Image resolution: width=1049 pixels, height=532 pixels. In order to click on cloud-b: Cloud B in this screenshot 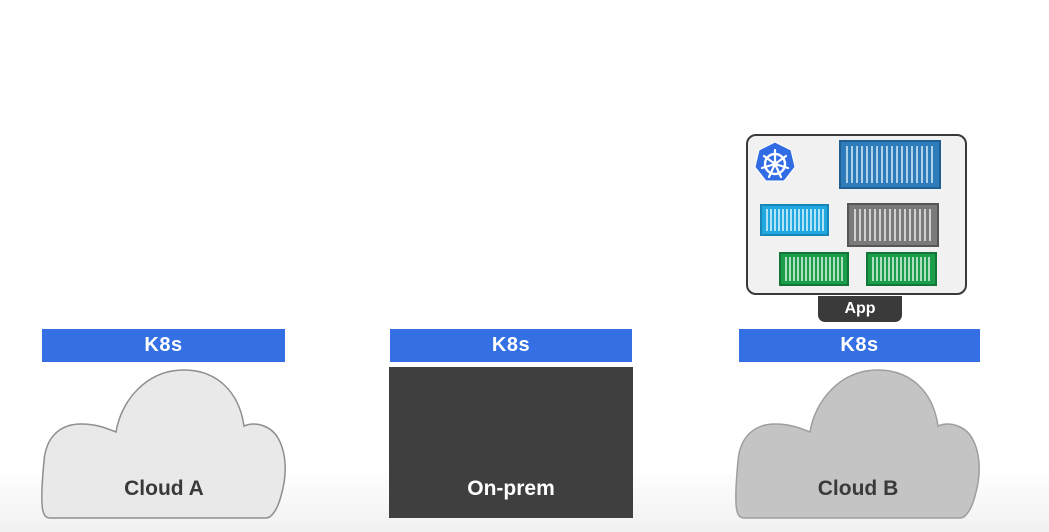, I will do `click(858, 443)`.